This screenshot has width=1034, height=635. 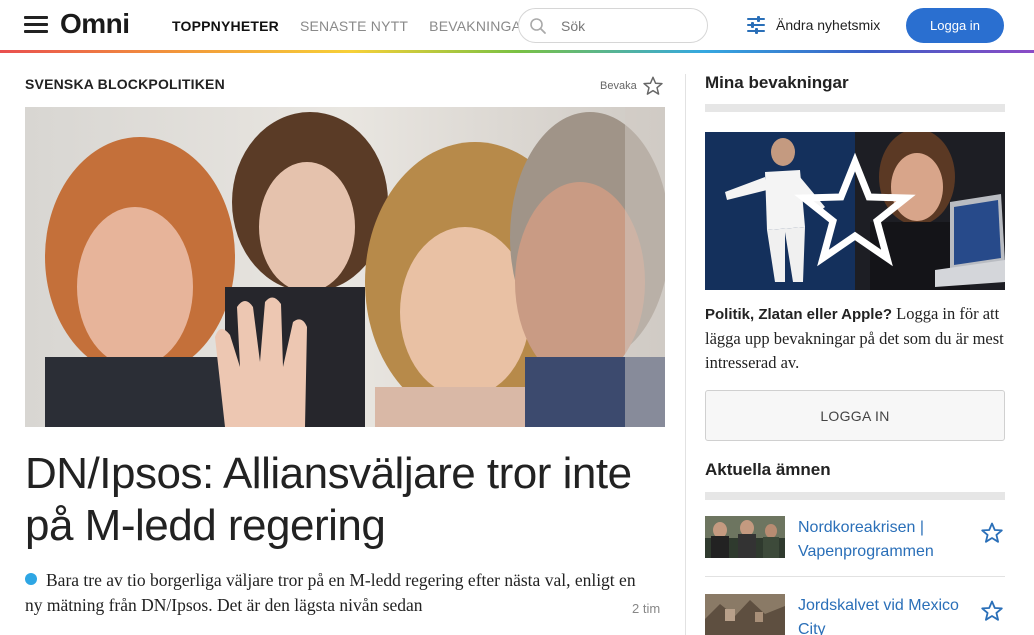 What do you see at coordinates (880, 540) in the screenshot?
I see `topic-label: Nordkoreakrisen | Vapenprogrammen` at bounding box center [880, 540].